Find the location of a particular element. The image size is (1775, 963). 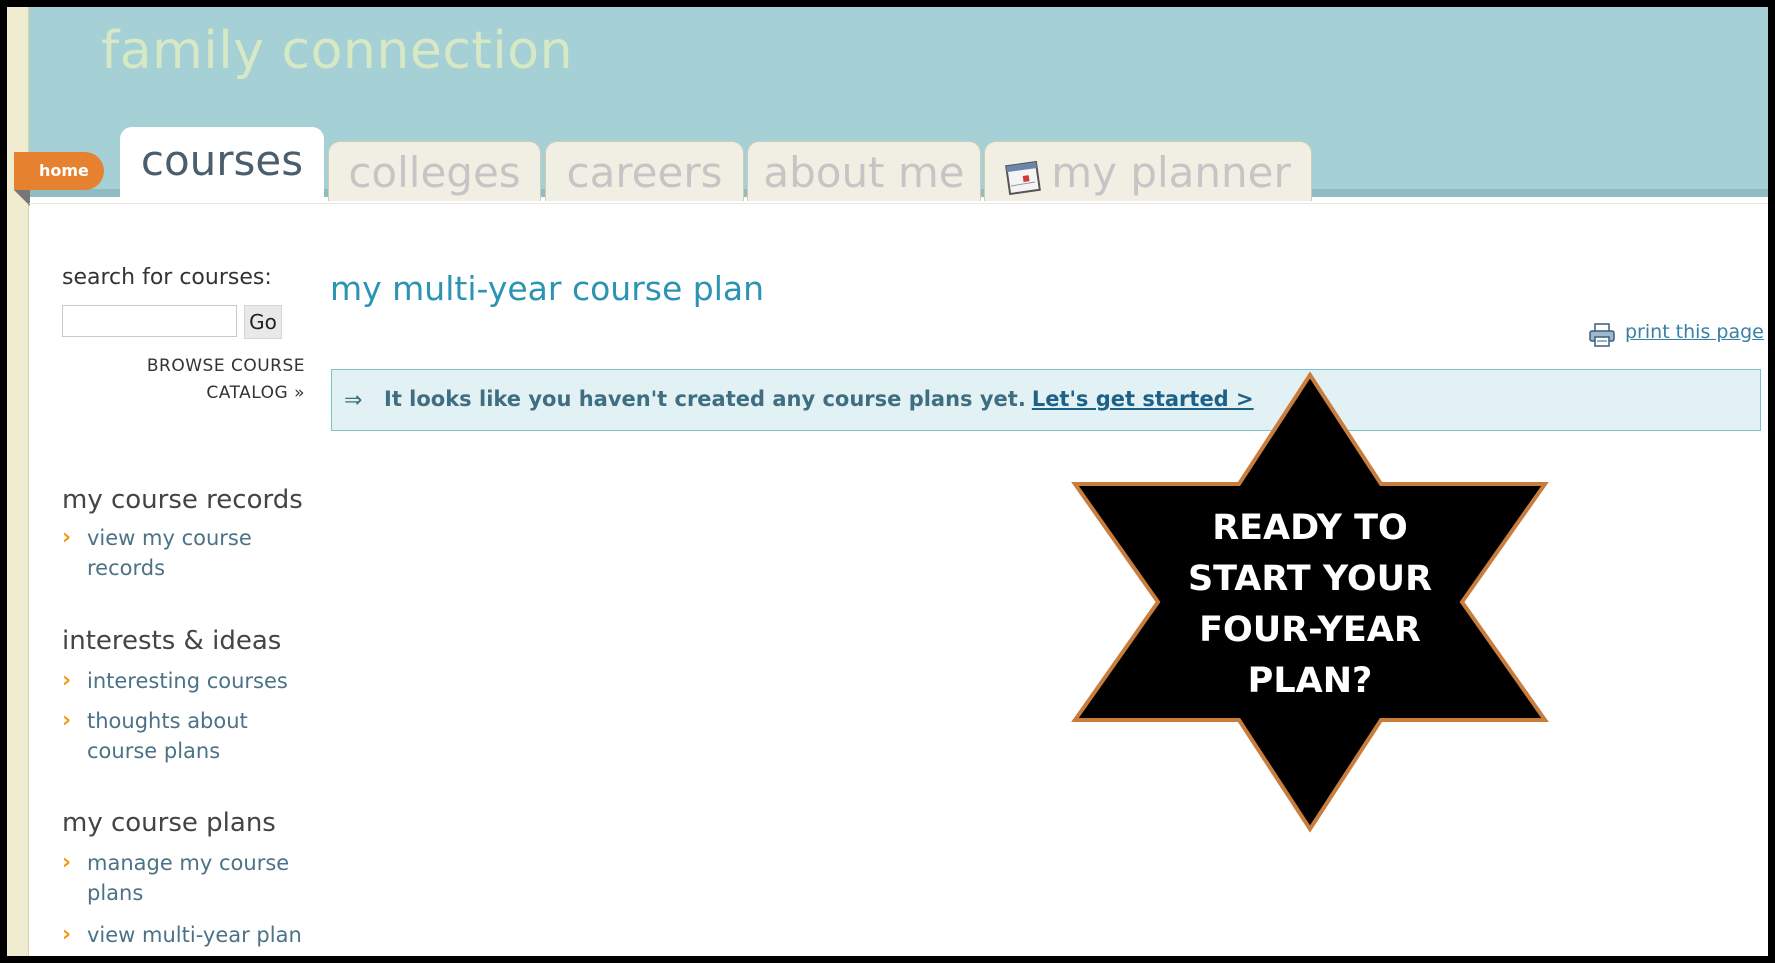

search-label: search for courses: is located at coordinates (167, 277).